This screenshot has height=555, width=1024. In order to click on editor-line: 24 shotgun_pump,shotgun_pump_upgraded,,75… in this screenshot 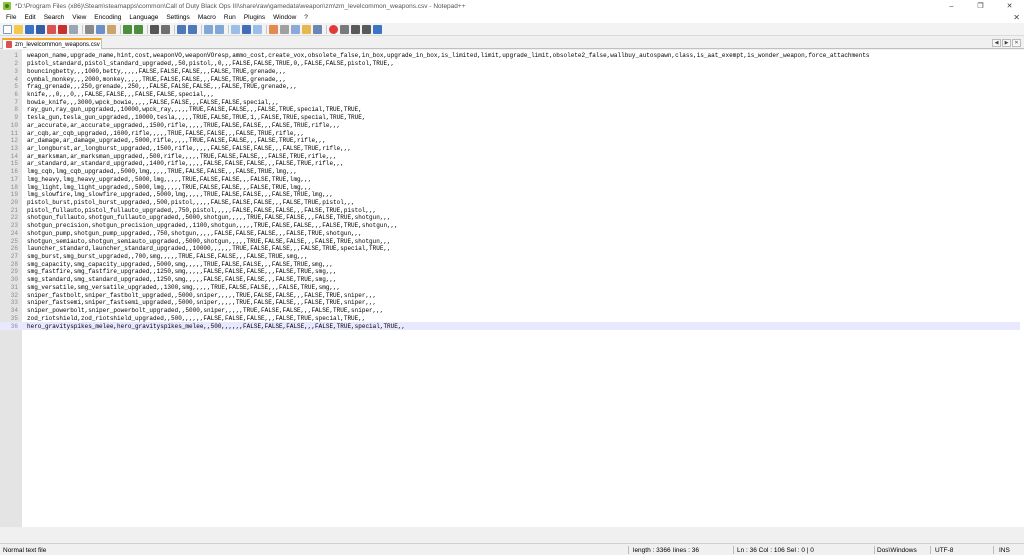, I will do `click(510, 234)`.